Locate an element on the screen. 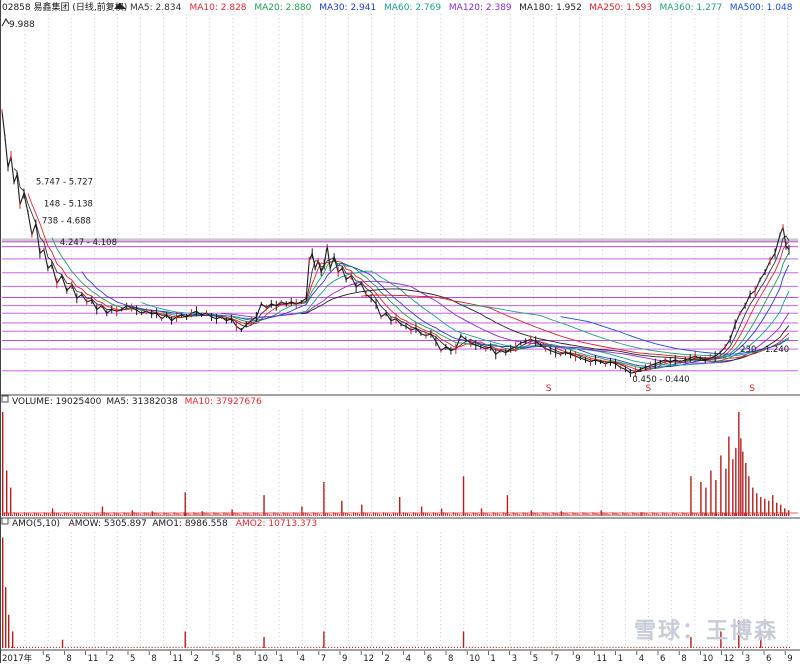 The image size is (800, 667). x-tick-label-11: 10 is located at coordinates (262, 658).